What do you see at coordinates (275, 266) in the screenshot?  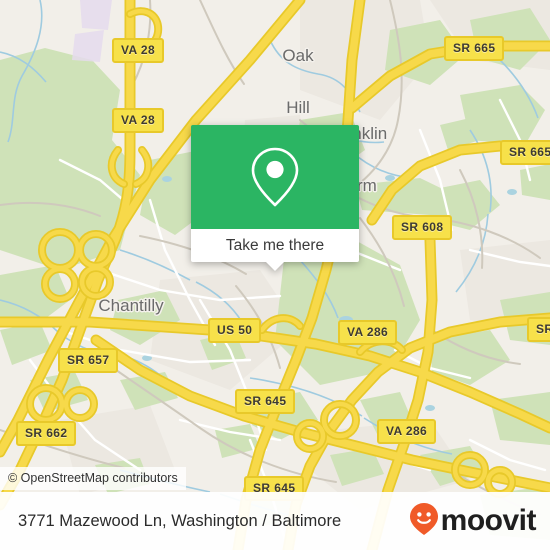 I see `popup-pointer-tail` at bounding box center [275, 266].